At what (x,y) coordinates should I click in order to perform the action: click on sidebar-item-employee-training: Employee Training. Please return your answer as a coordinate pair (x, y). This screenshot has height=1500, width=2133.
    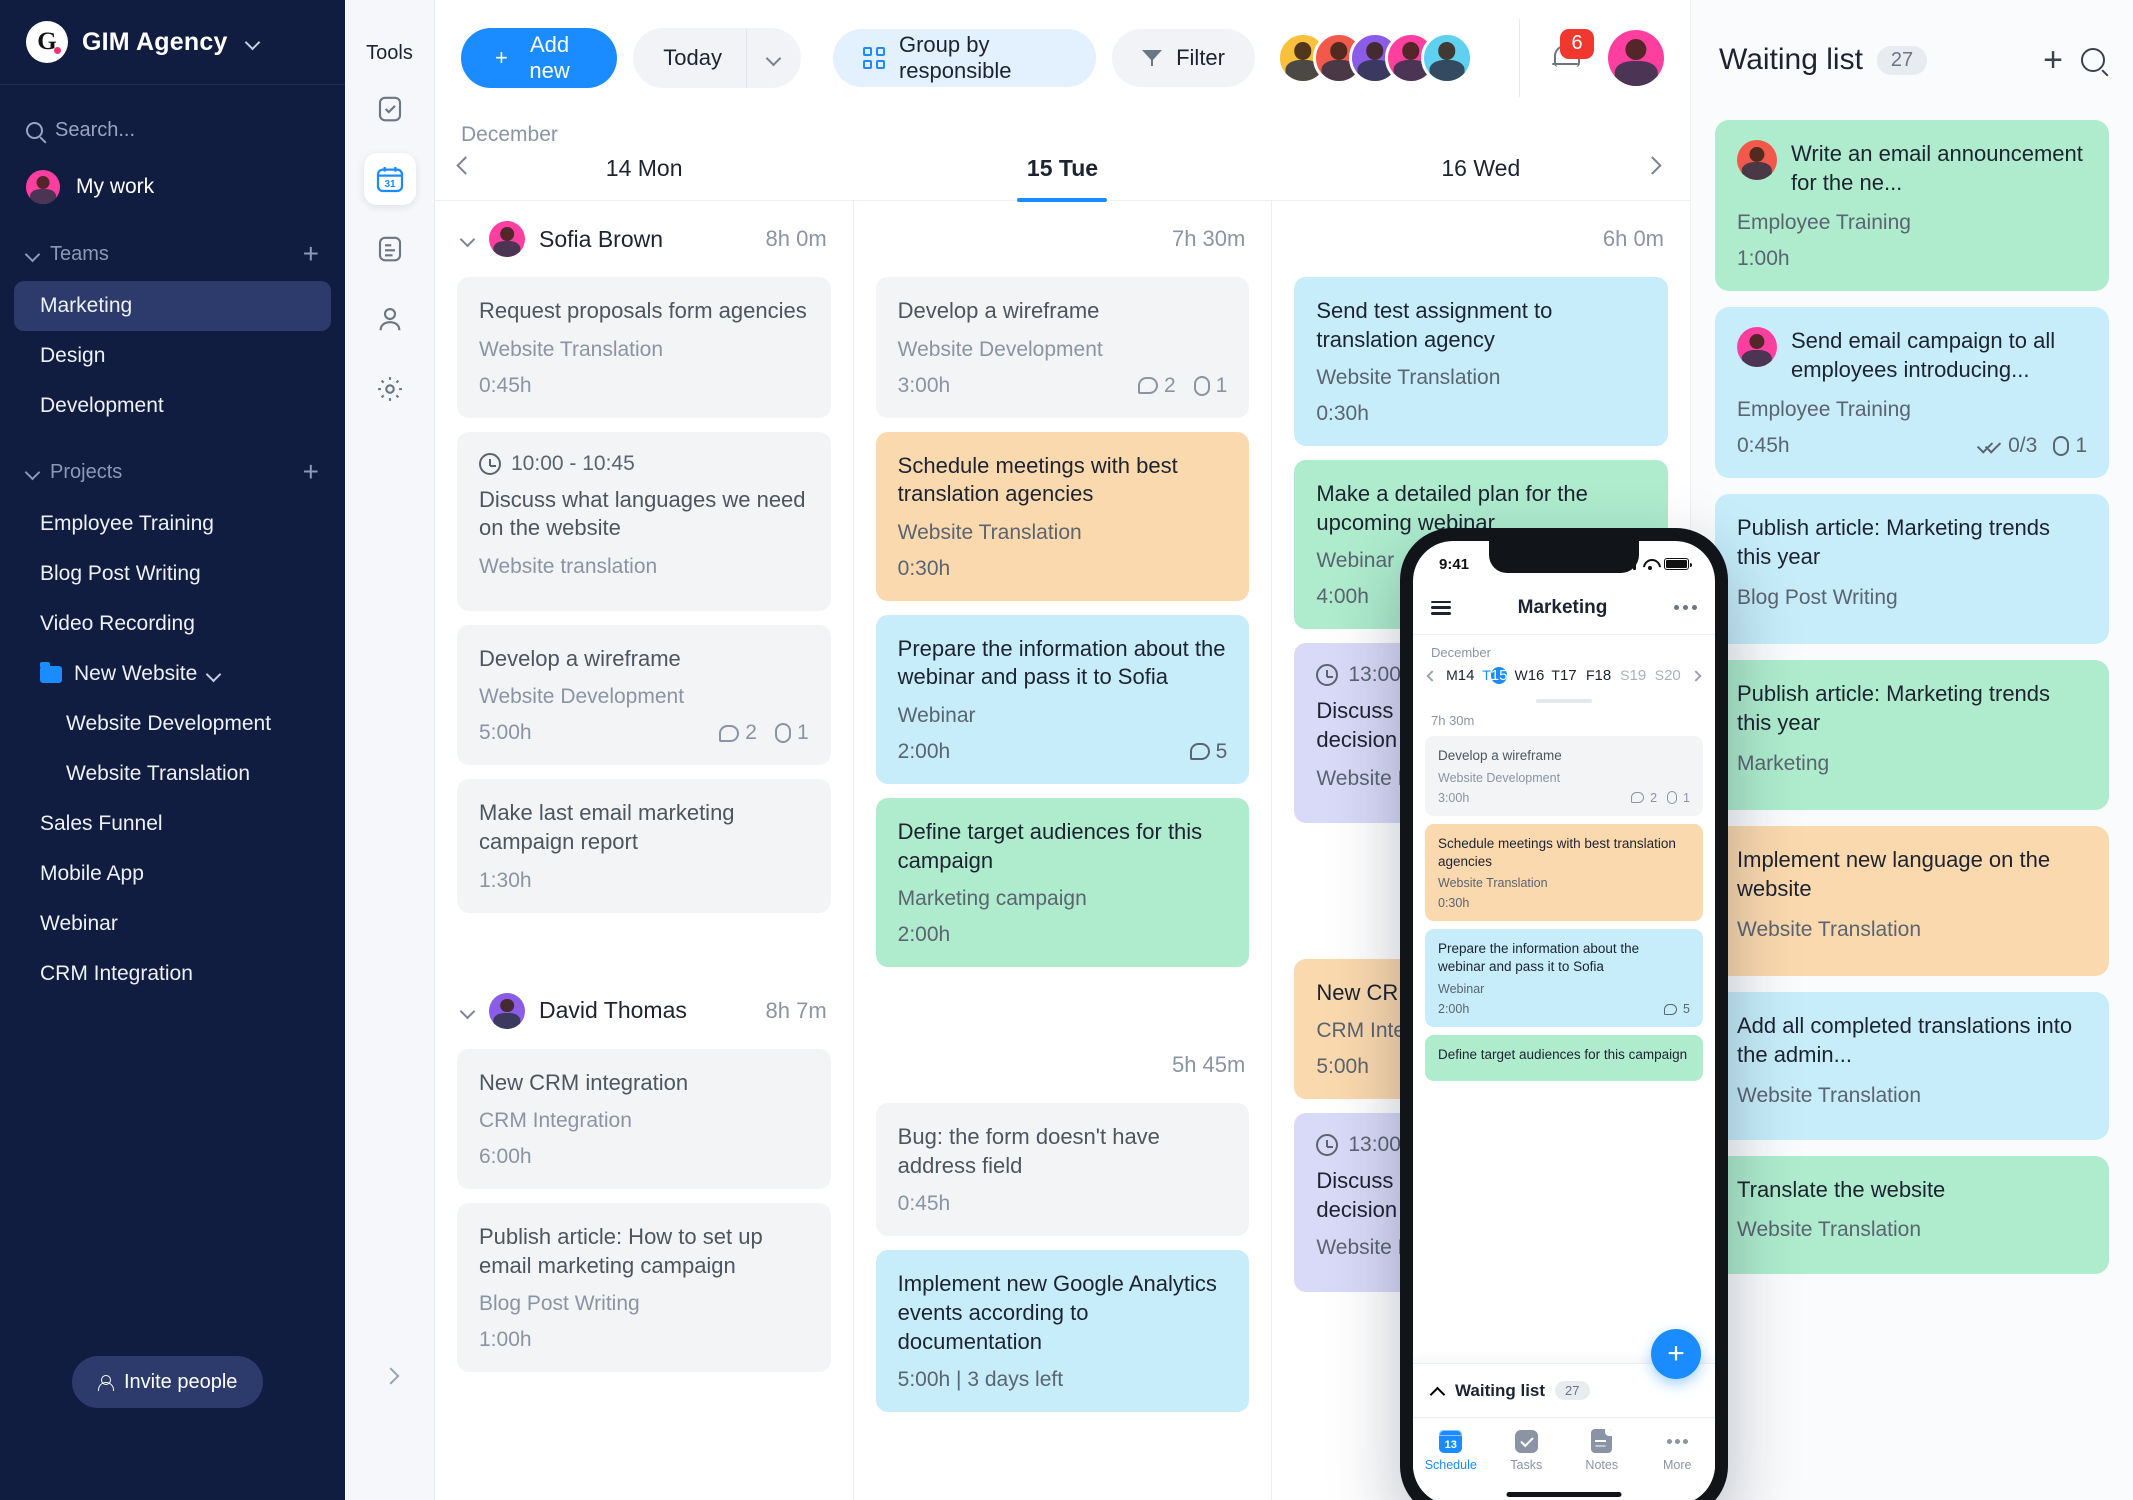
    Looking at the image, I should click on (172, 524).